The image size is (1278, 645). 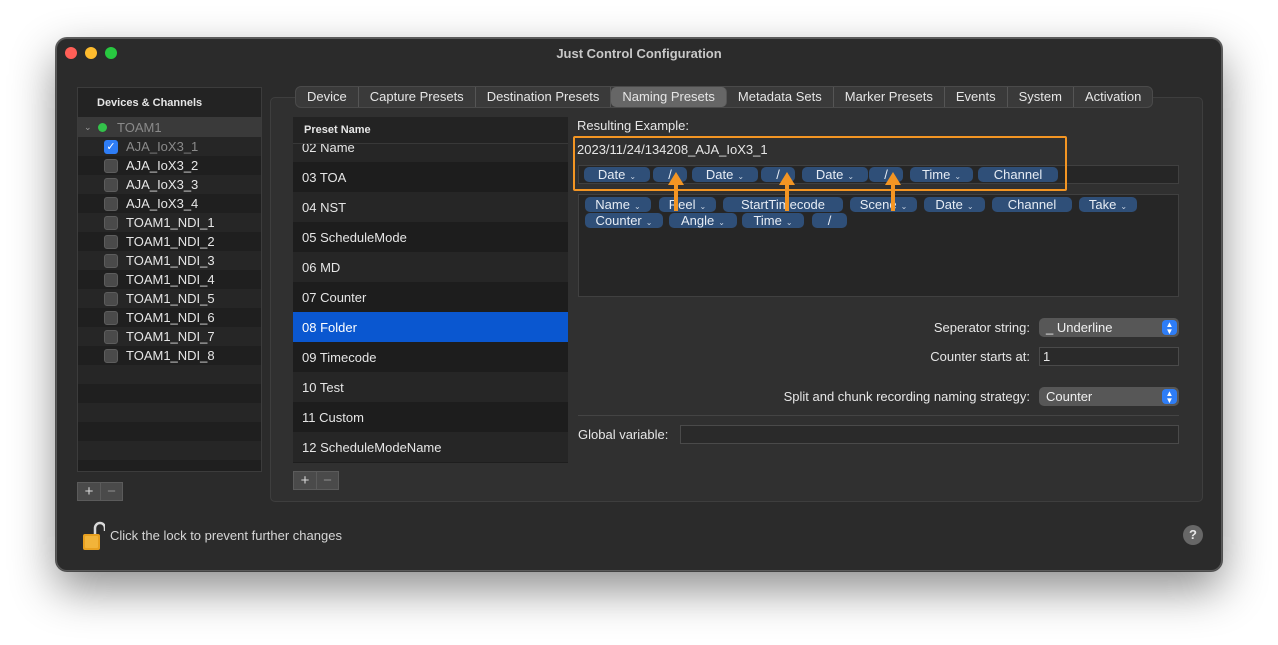 I want to click on remove-preset-button: −, so click(x=327, y=480).